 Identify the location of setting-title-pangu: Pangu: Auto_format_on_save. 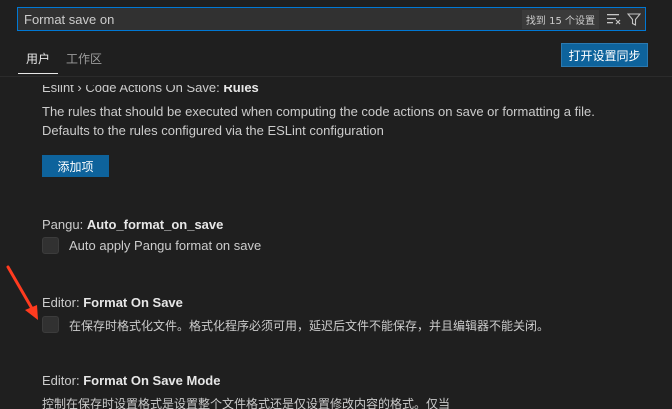
(132, 224).